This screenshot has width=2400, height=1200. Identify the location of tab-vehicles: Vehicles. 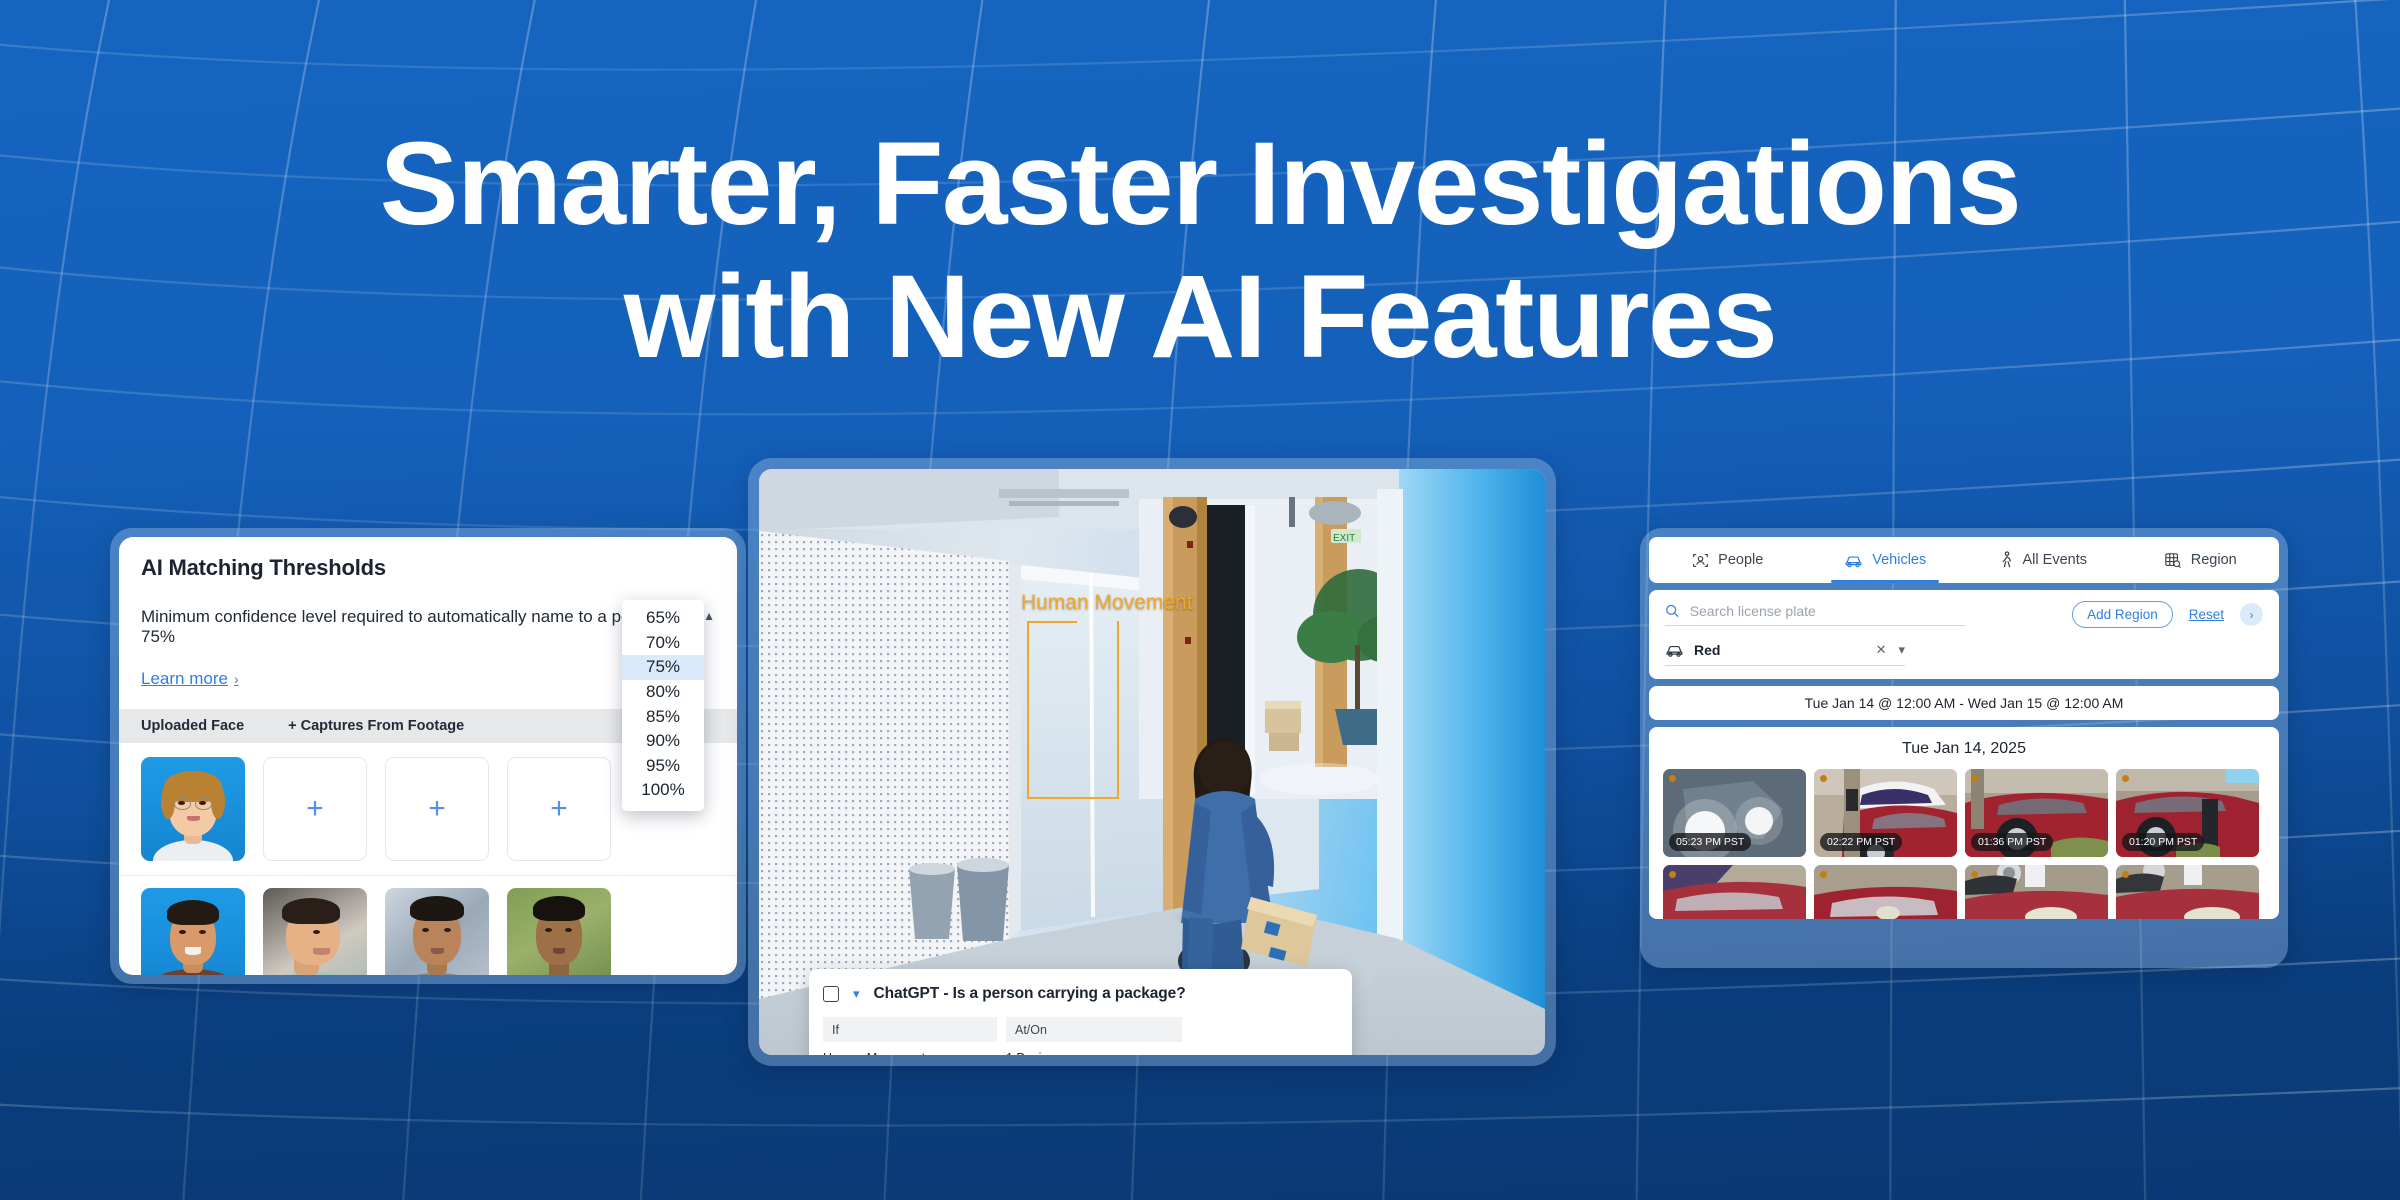
(1886, 560).